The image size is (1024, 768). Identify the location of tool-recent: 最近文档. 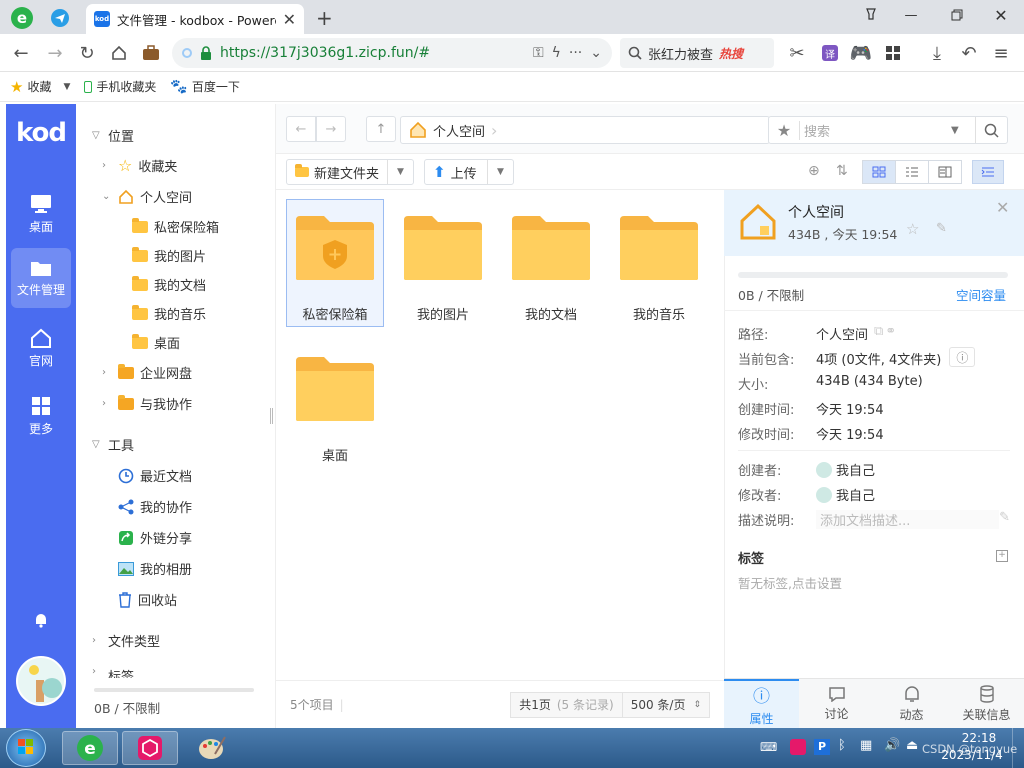
(155, 475).